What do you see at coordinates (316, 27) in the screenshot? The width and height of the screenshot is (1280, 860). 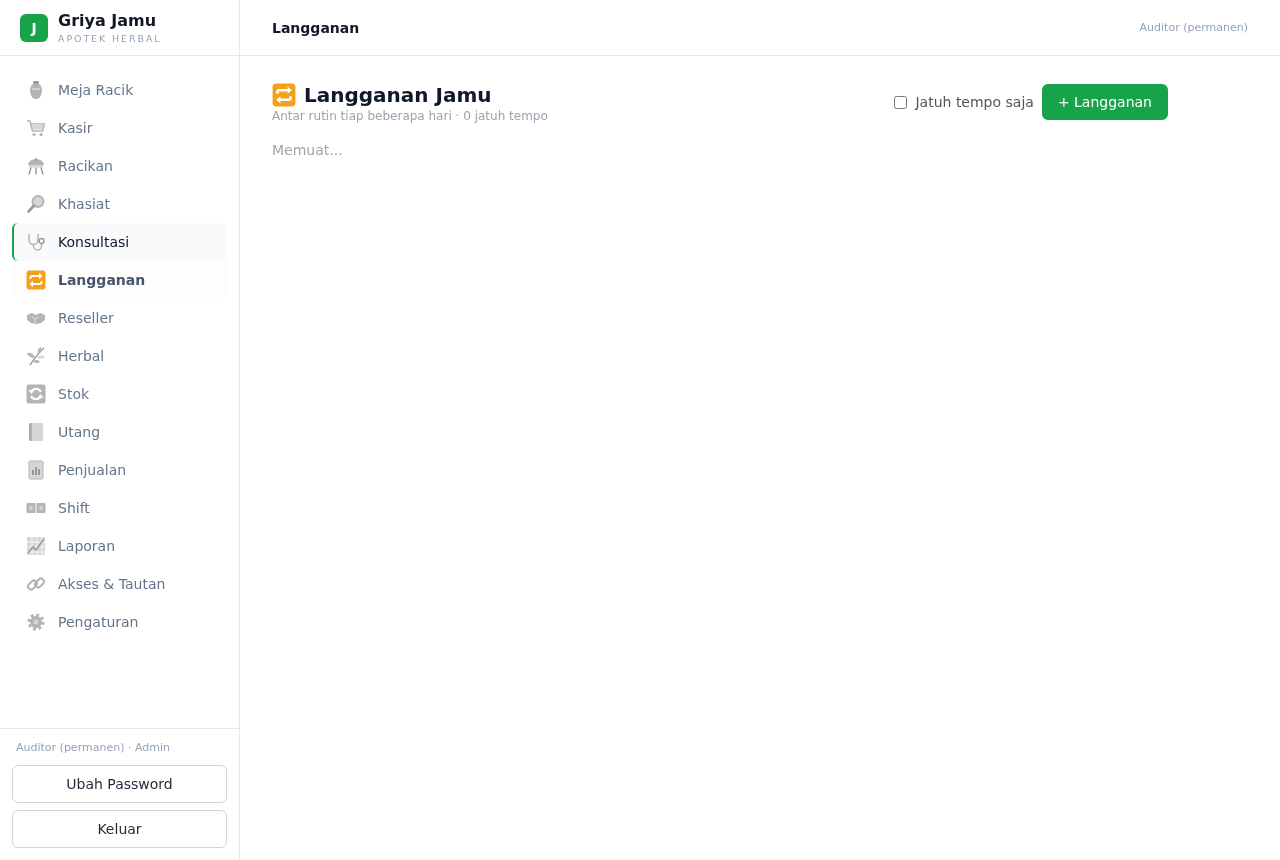 I see `page-heading: Langganan` at bounding box center [316, 27].